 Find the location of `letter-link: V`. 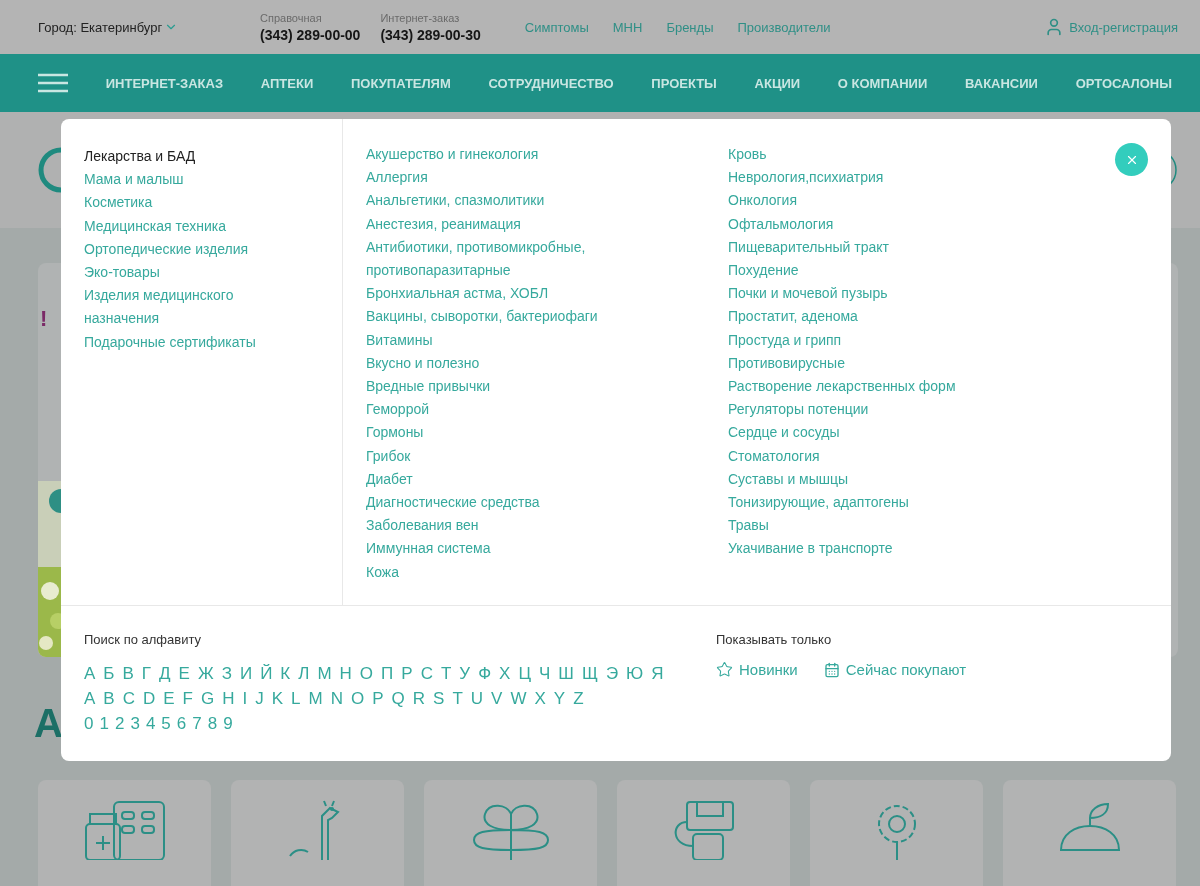

letter-link: V is located at coordinates (497, 698).